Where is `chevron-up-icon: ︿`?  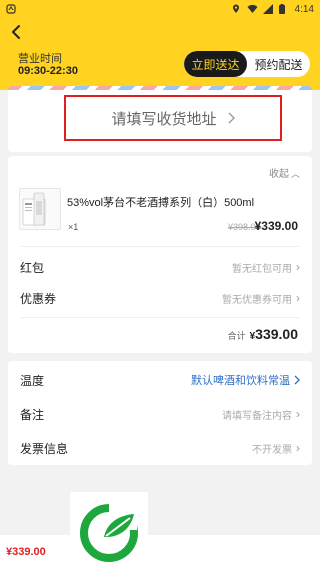
chevron-up-icon: ︿ is located at coordinates (295, 174).